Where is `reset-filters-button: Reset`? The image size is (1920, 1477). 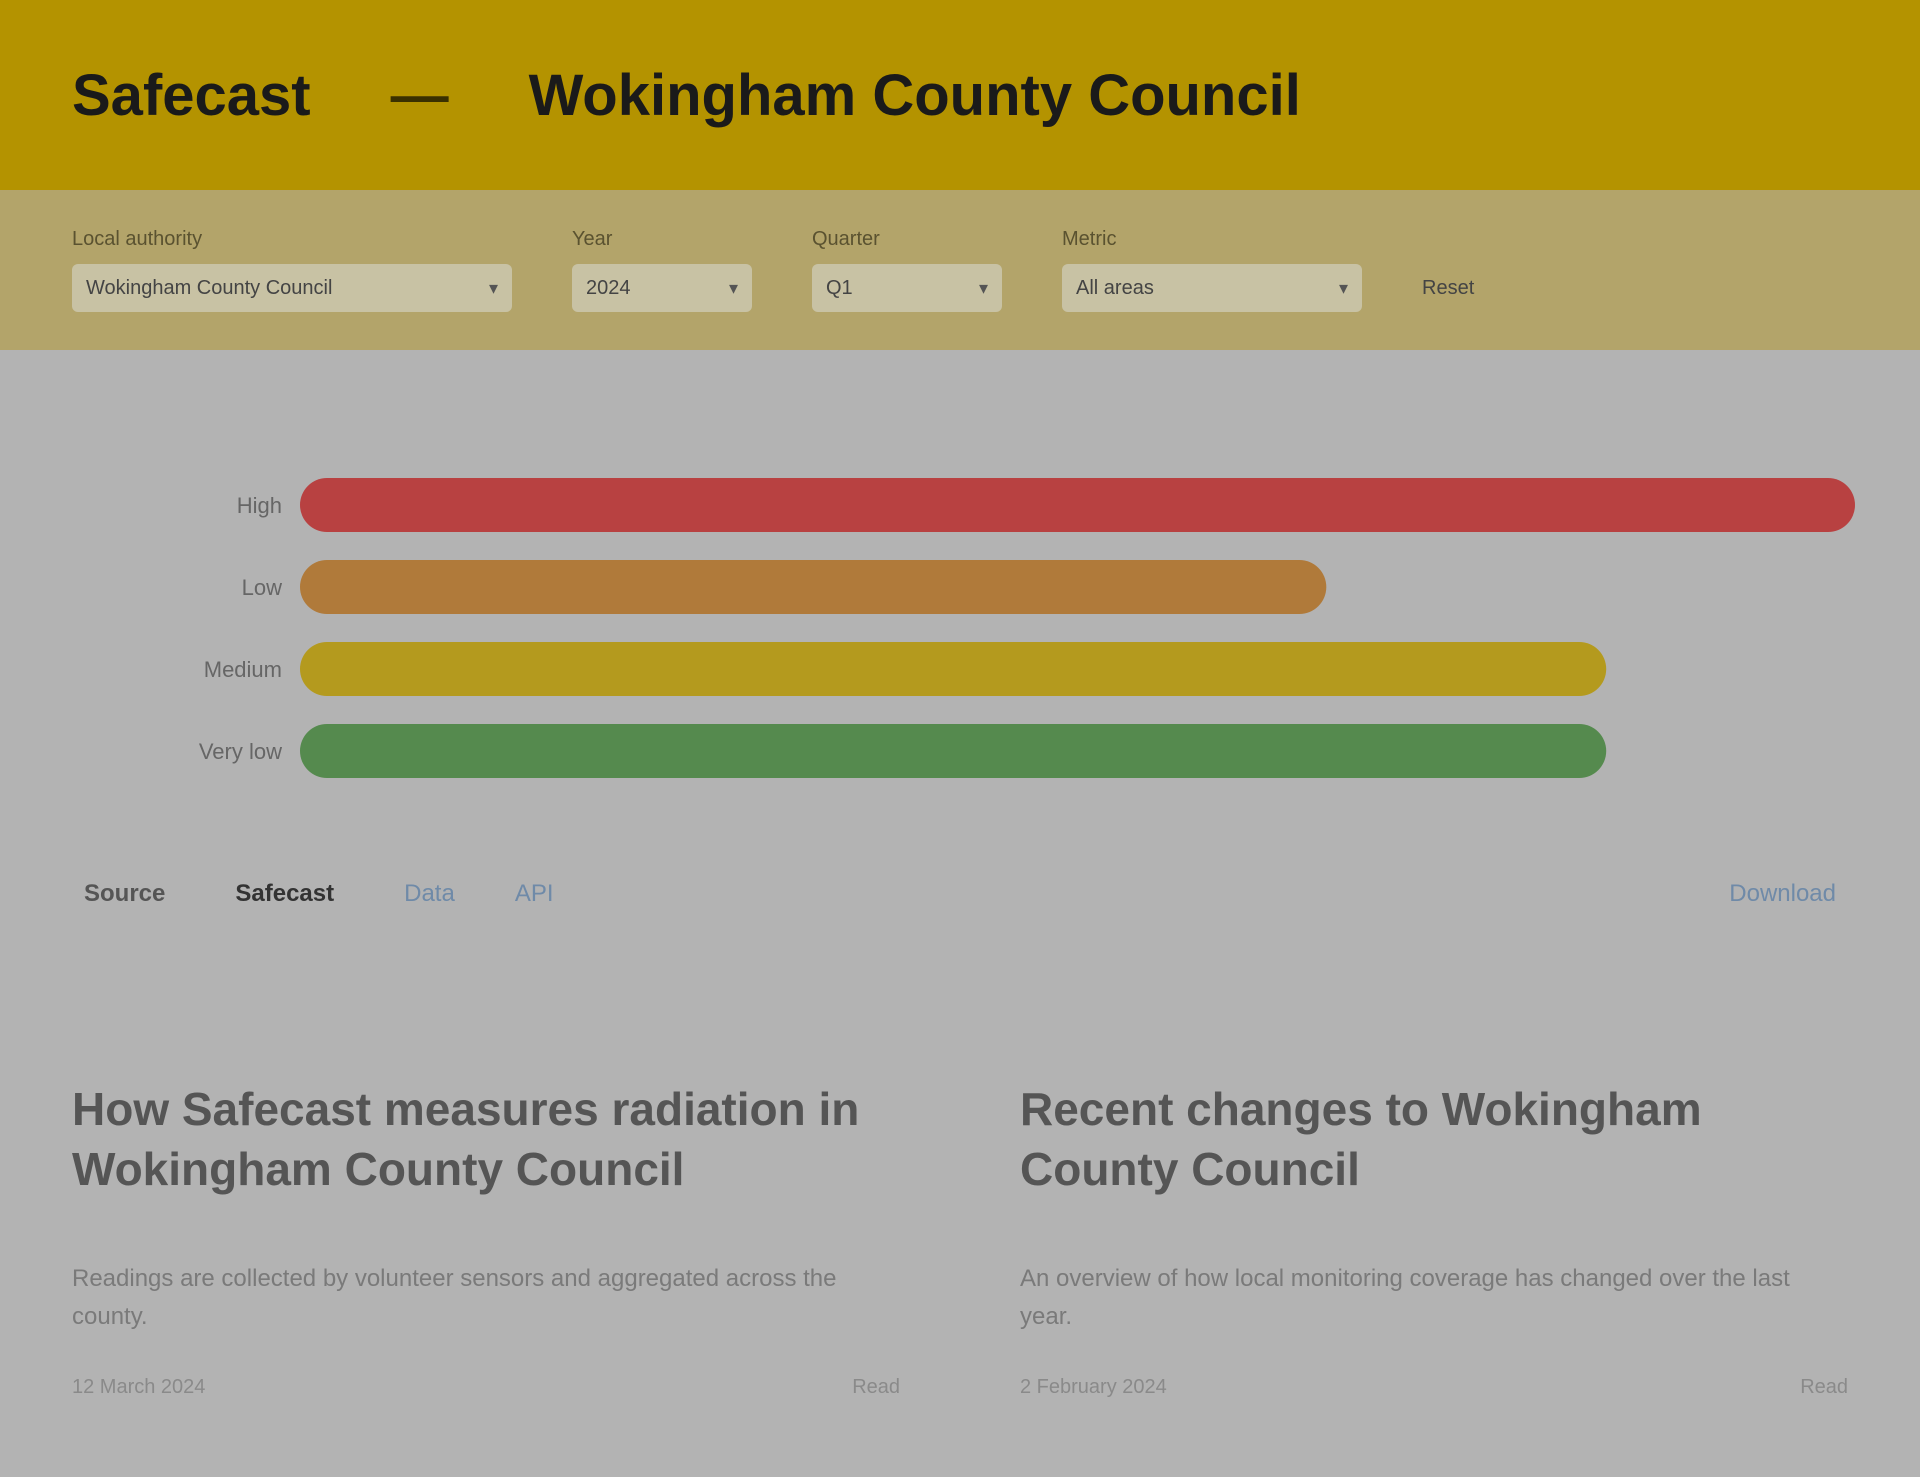 reset-filters-button: Reset is located at coordinates (1448, 294).